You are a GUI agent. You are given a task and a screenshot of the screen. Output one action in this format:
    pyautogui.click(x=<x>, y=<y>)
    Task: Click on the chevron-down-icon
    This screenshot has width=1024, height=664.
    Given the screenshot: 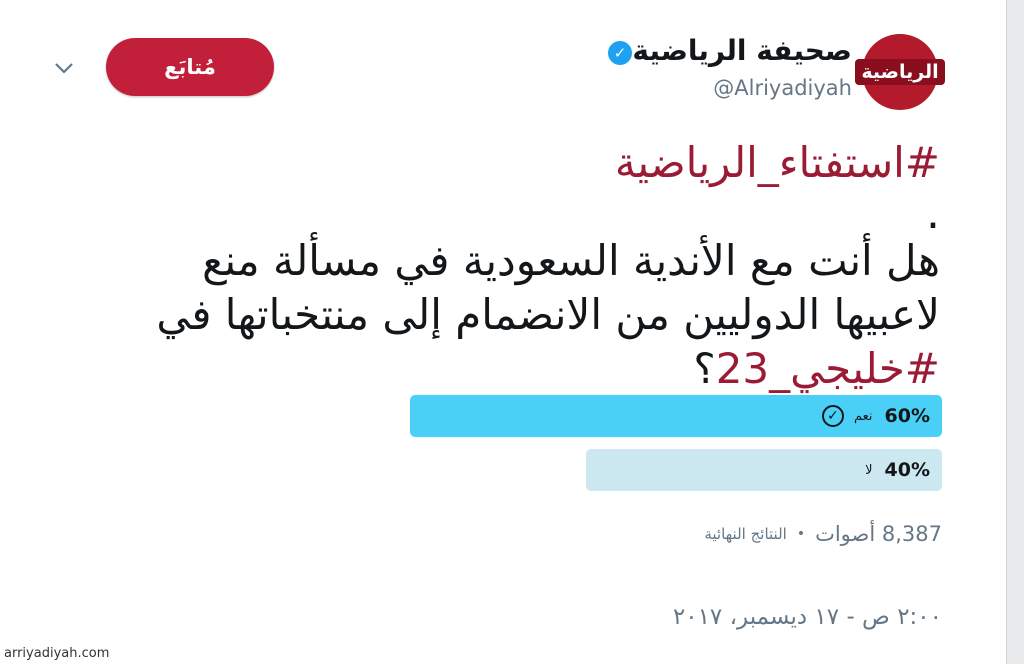 What is the action you would take?
    pyautogui.click(x=64, y=68)
    